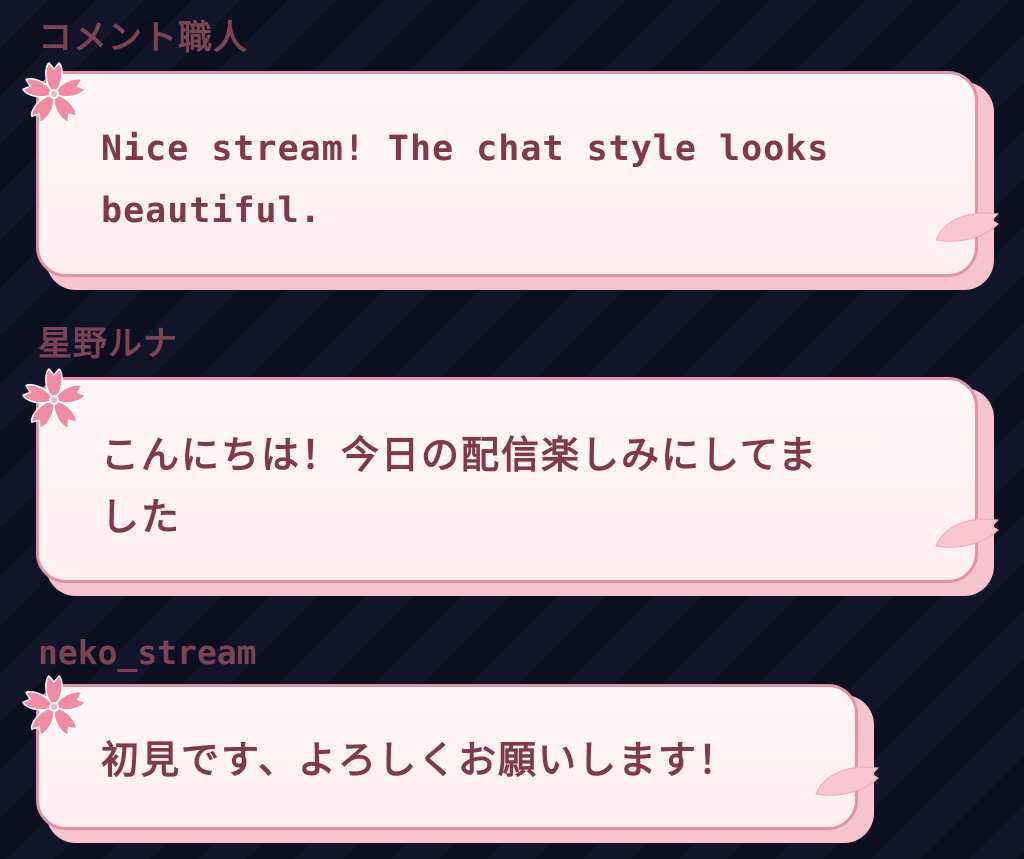  Describe the element at coordinates (465, 149) in the screenshot. I see `message-text-line: Nice stream! The chat style looks` at that location.